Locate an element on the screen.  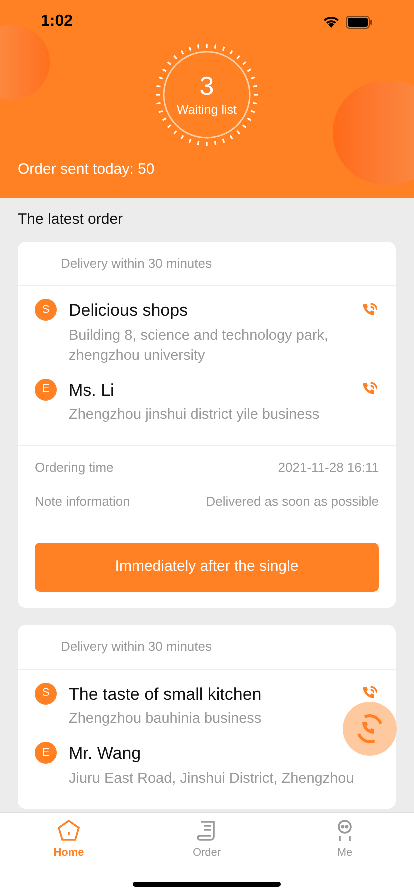
stop-address: Zhengzhou bauhinia business is located at coordinates (166, 719).